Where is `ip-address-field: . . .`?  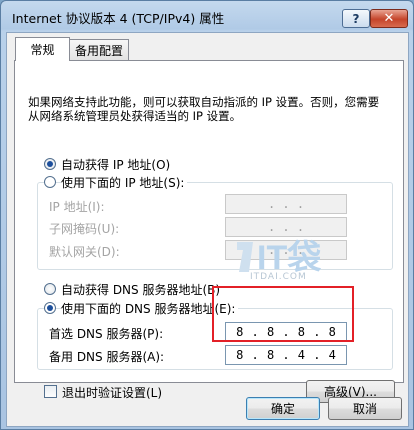 ip-address-field: . . . is located at coordinates (286, 204).